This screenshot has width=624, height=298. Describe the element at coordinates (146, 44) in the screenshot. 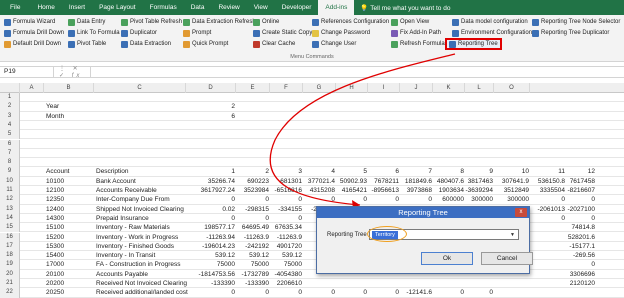

I see `data-extraction-button: Data Extraction` at that location.